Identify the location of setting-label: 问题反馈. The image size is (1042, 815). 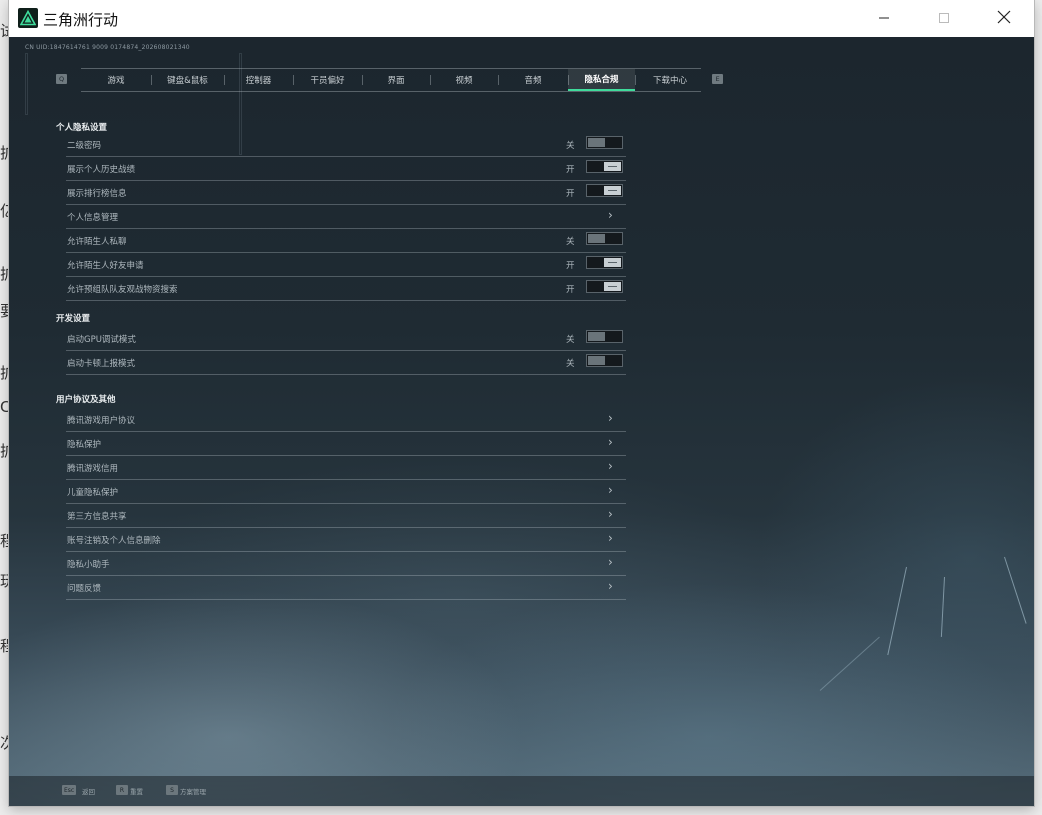
(84, 589).